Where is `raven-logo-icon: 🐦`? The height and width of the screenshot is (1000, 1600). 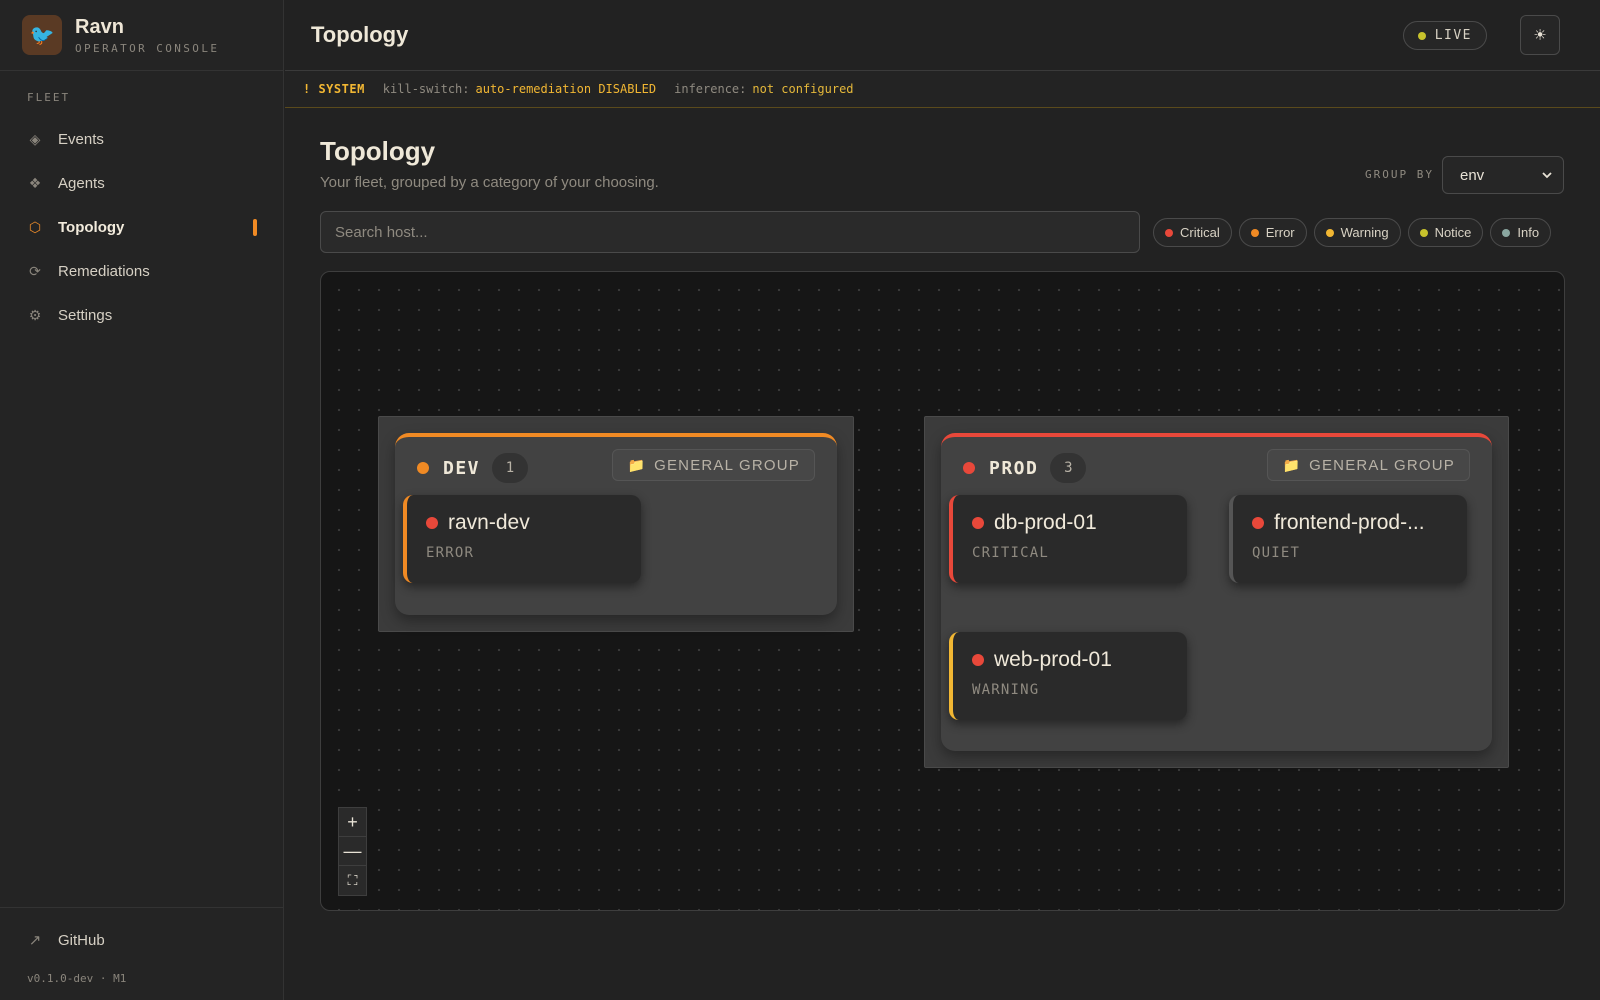
raven-logo-icon: 🐦 is located at coordinates (42, 35).